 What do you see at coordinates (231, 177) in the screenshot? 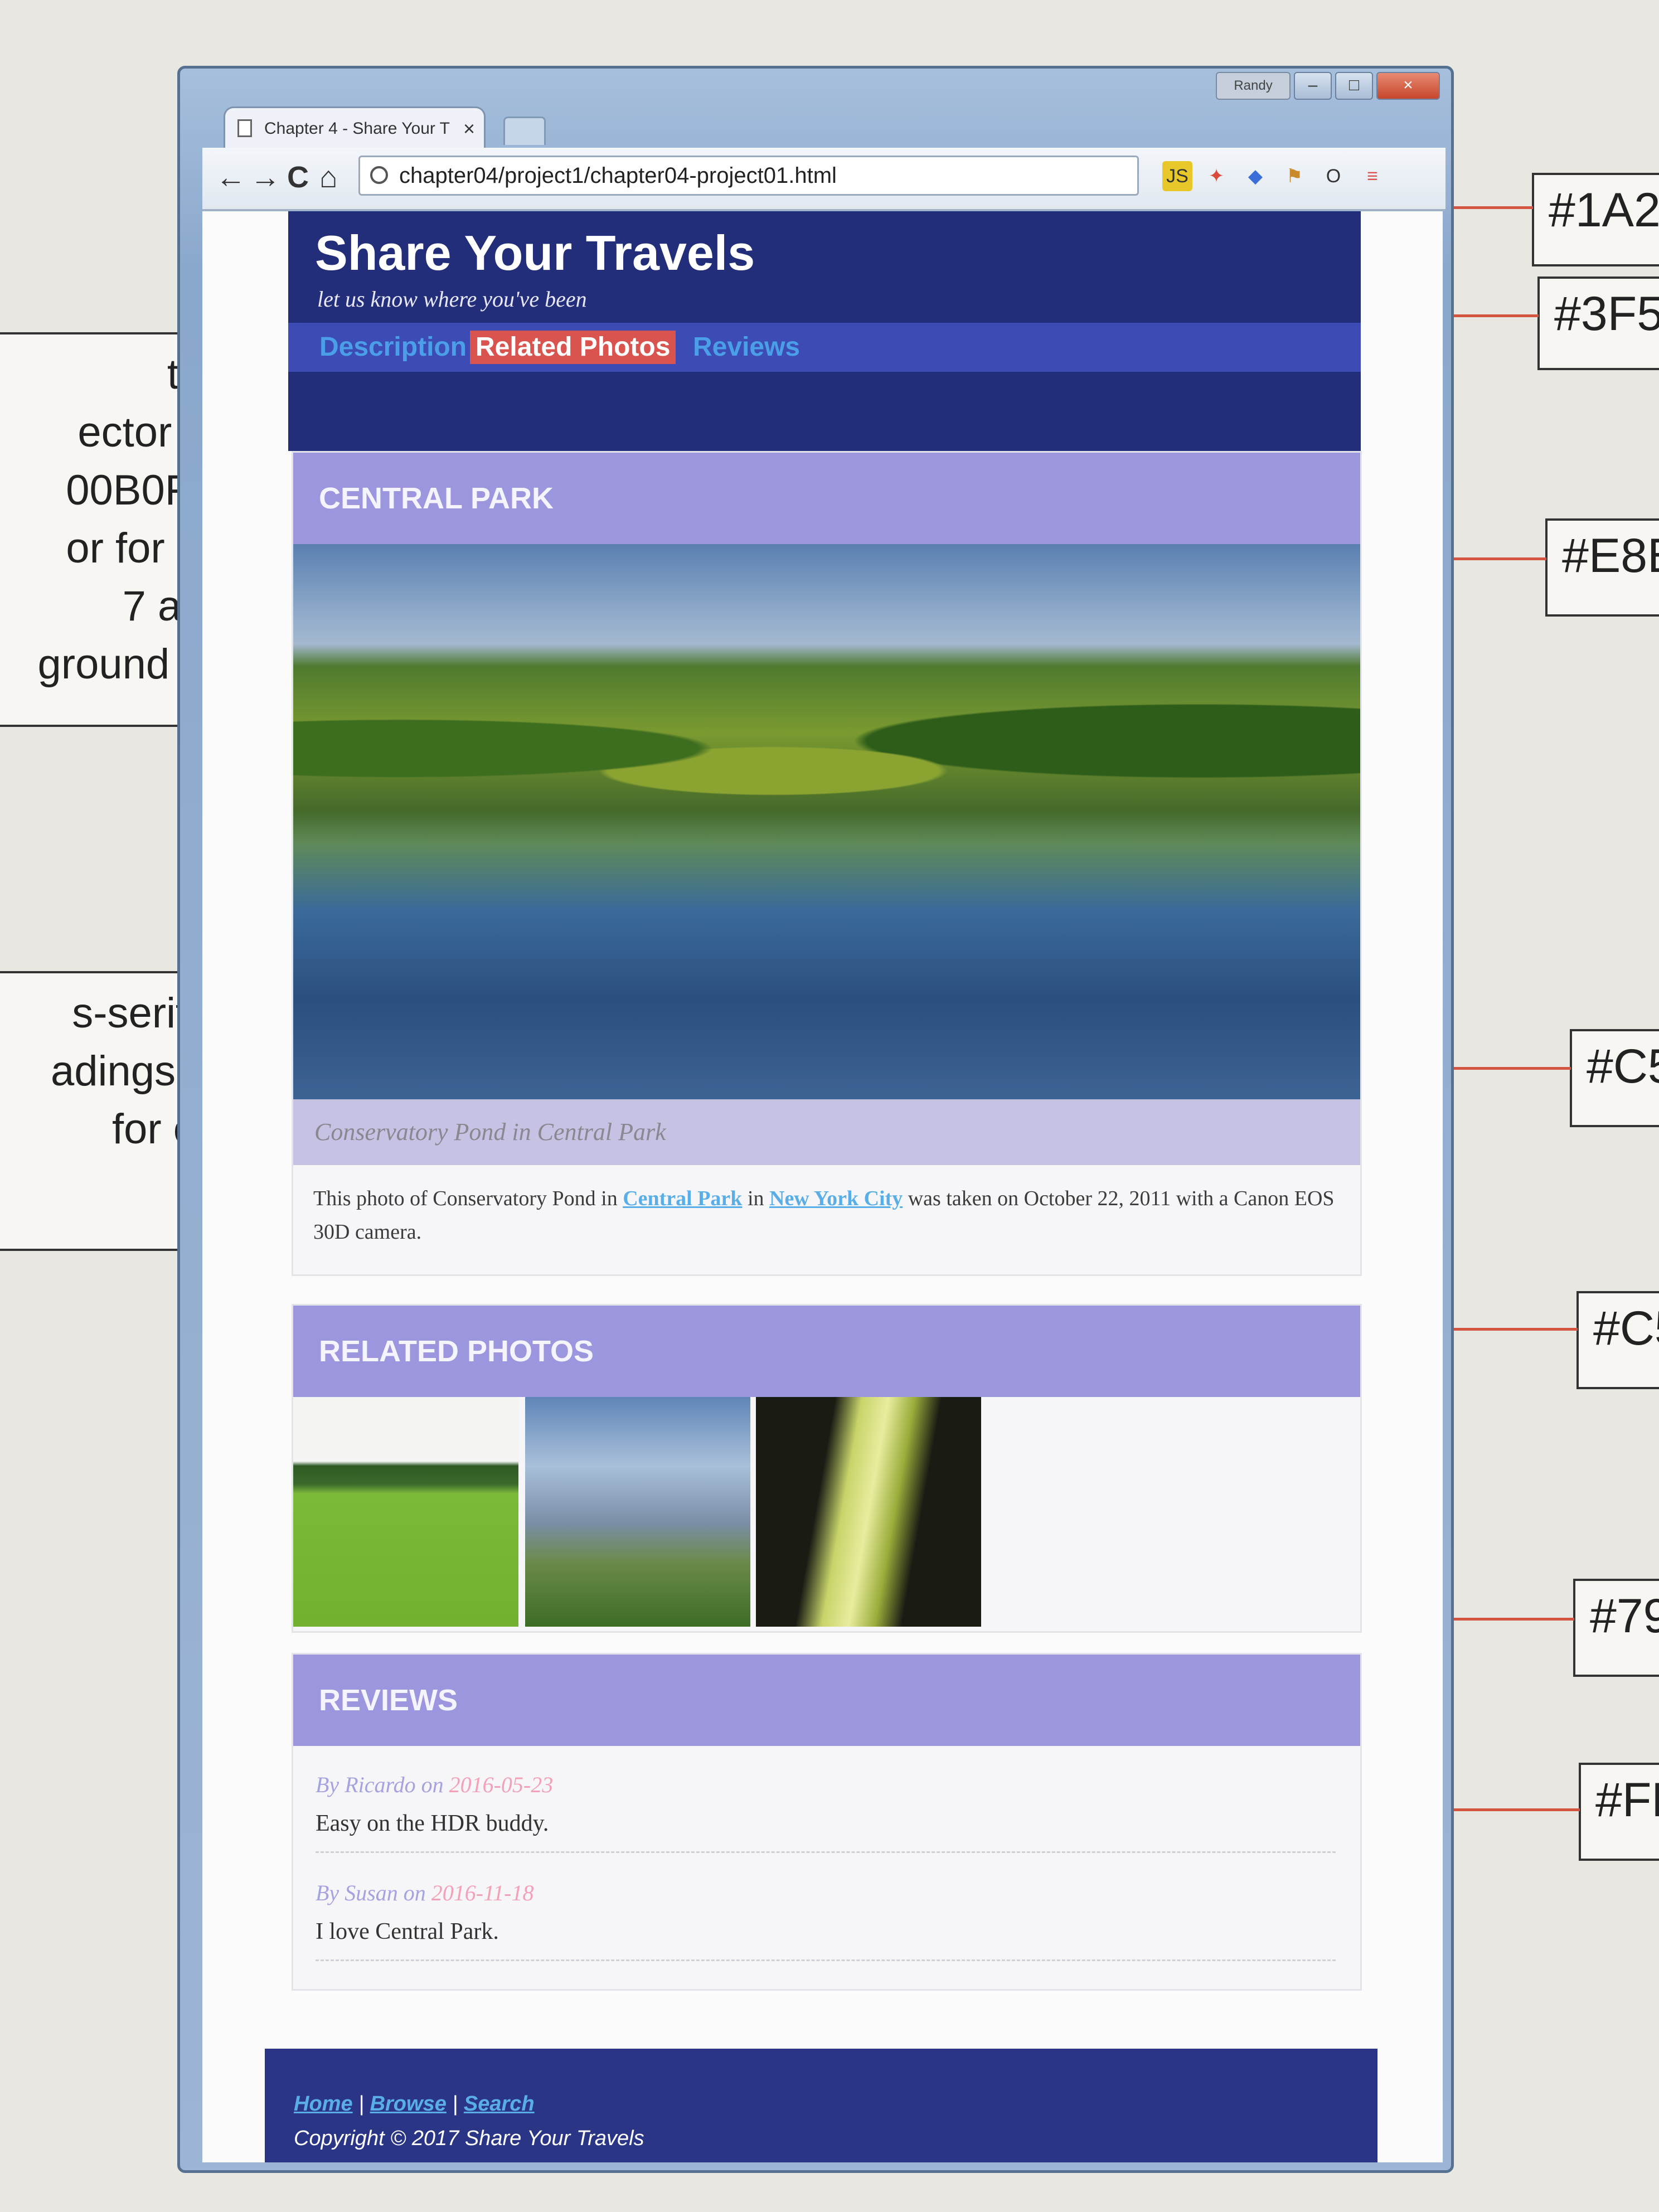
I see `back-icon: ←` at bounding box center [231, 177].